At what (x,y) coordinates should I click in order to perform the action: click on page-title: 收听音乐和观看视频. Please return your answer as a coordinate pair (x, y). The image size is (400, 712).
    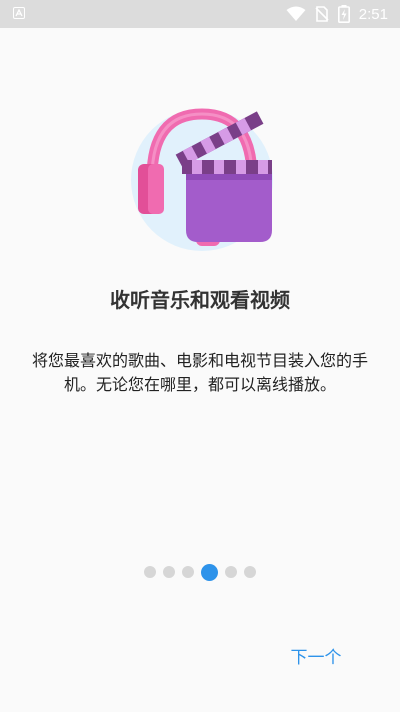
    Looking at the image, I should click on (200, 300).